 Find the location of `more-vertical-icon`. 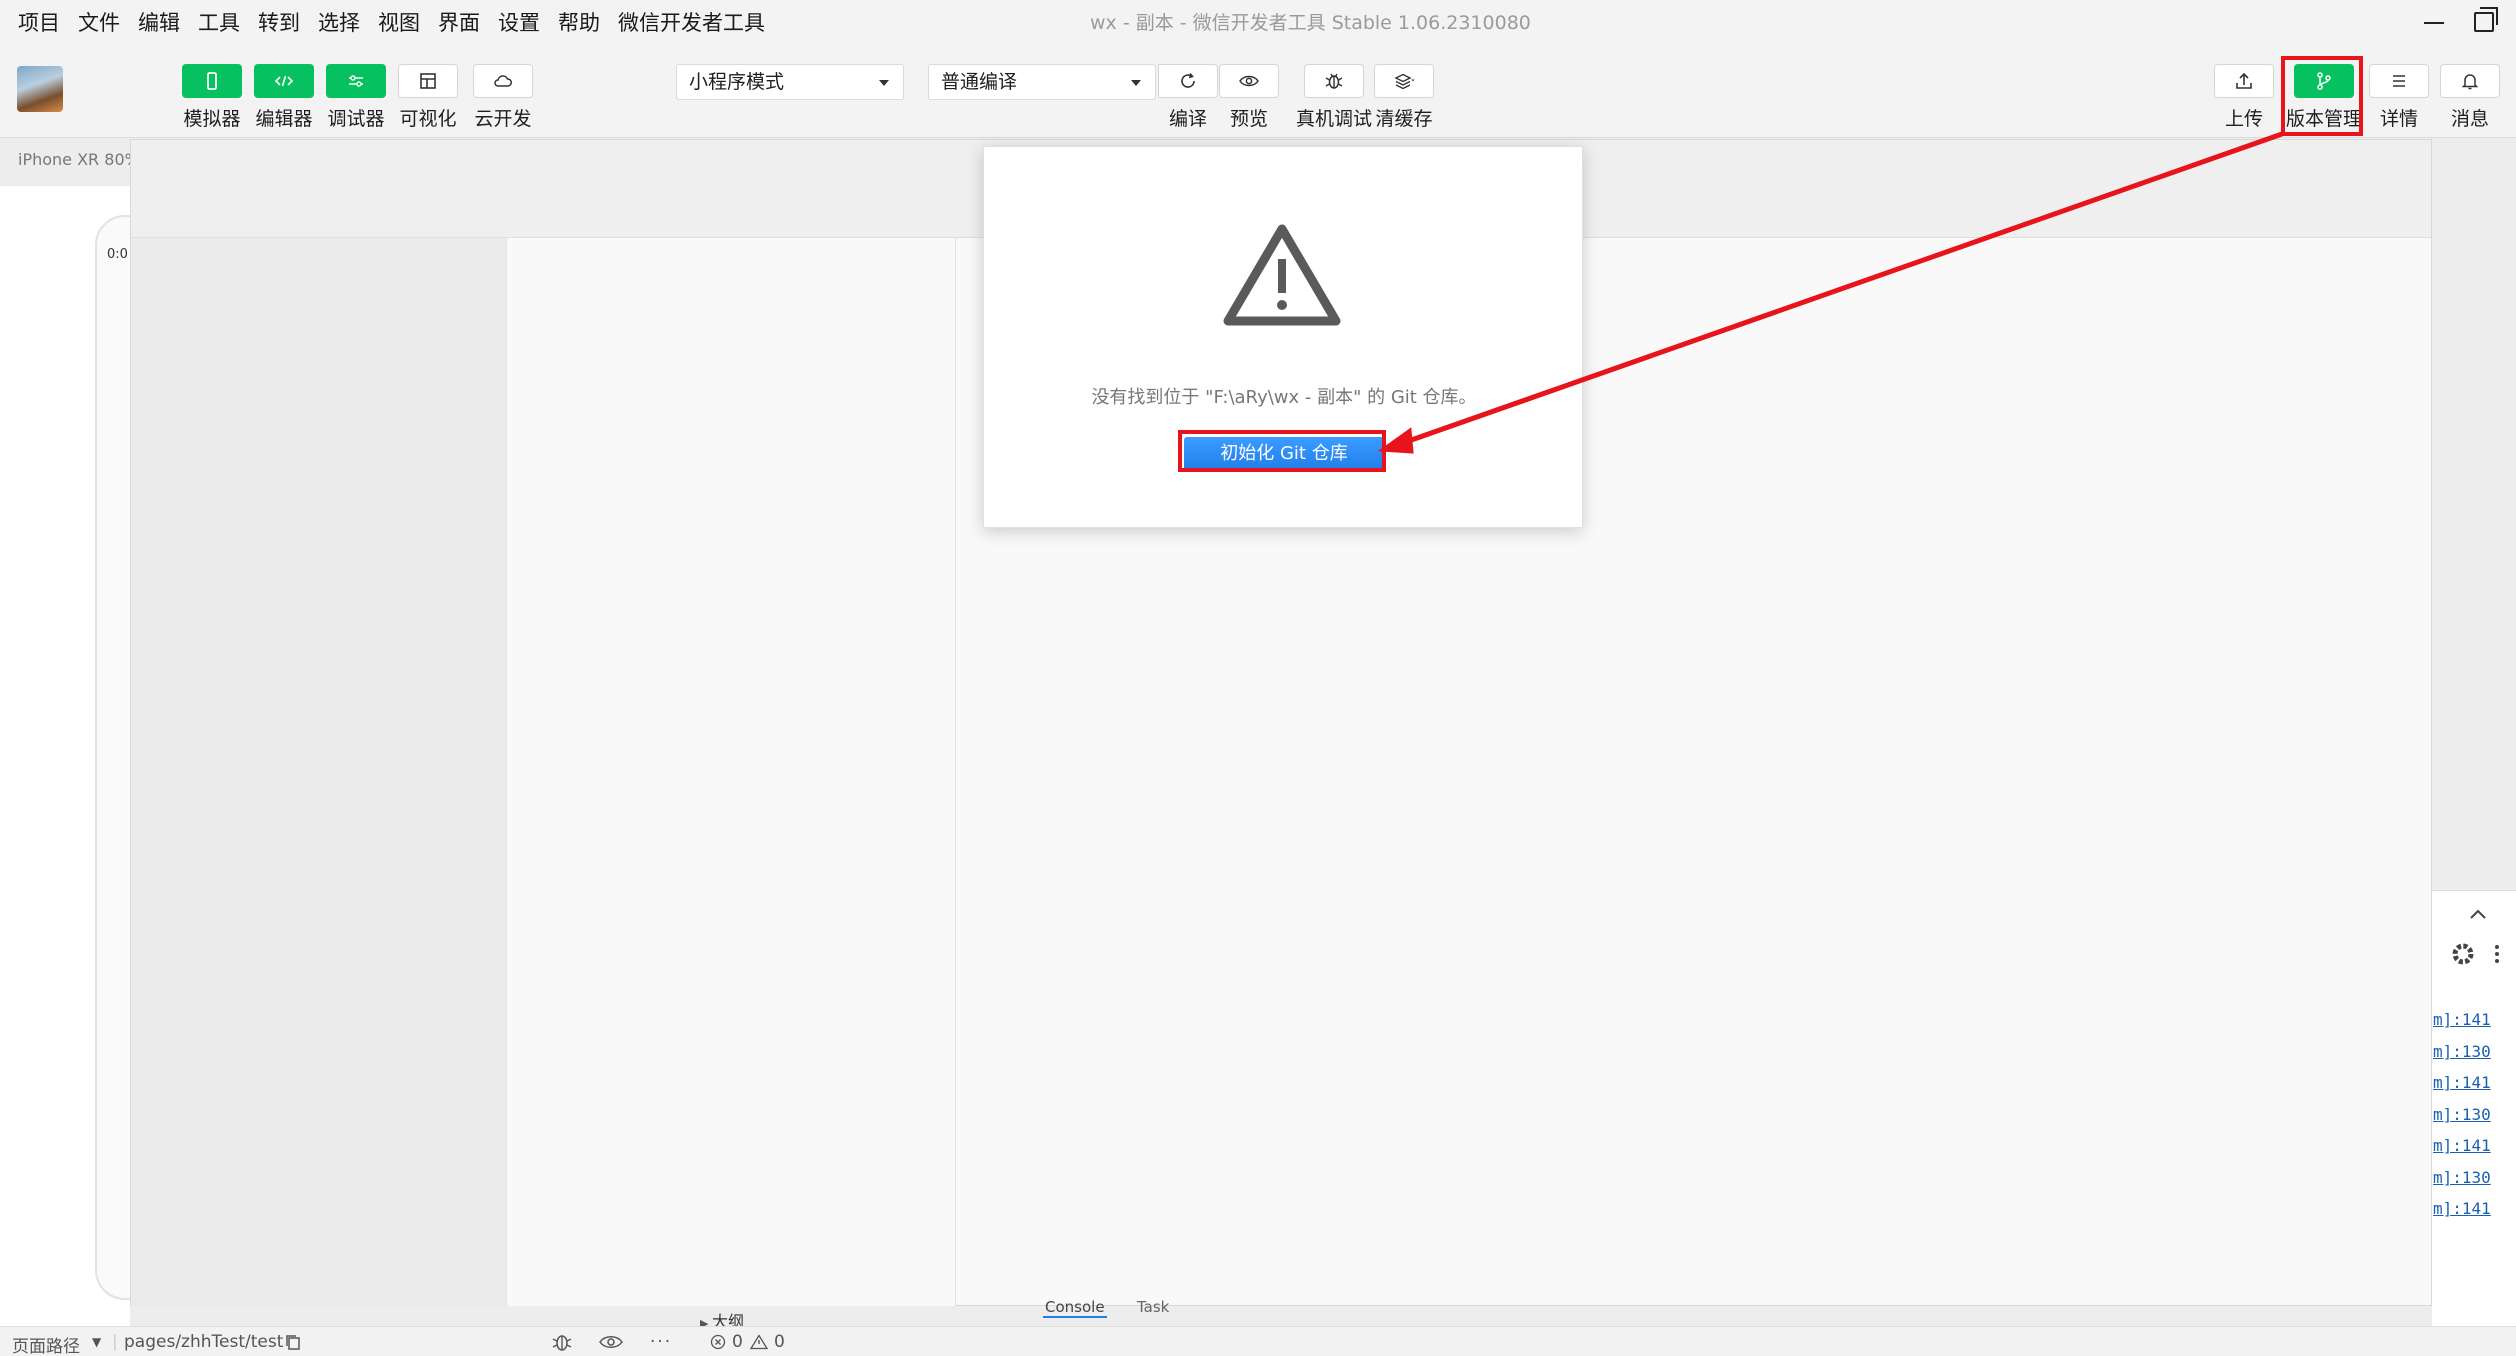

more-vertical-icon is located at coordinates (2497, 954).